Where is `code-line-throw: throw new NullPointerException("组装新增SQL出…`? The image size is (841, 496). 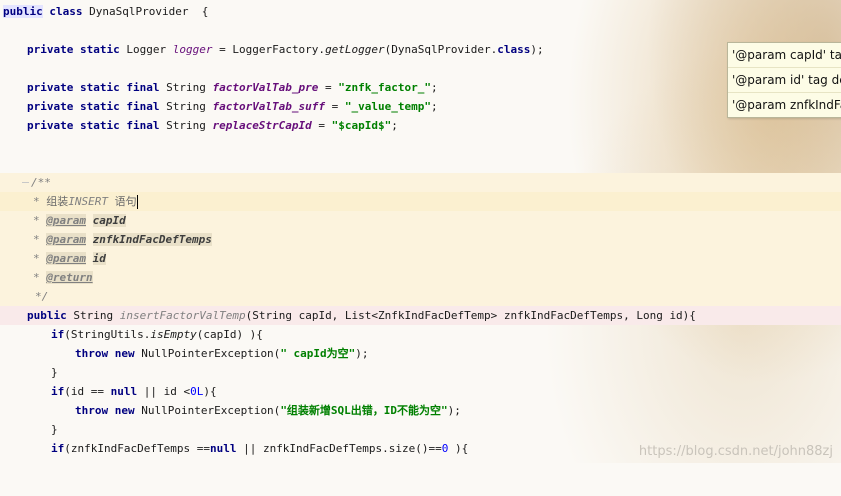
code-line-throw: throw new NullPointerException("组装新增SQL出… is located at coordinates (268, 410).